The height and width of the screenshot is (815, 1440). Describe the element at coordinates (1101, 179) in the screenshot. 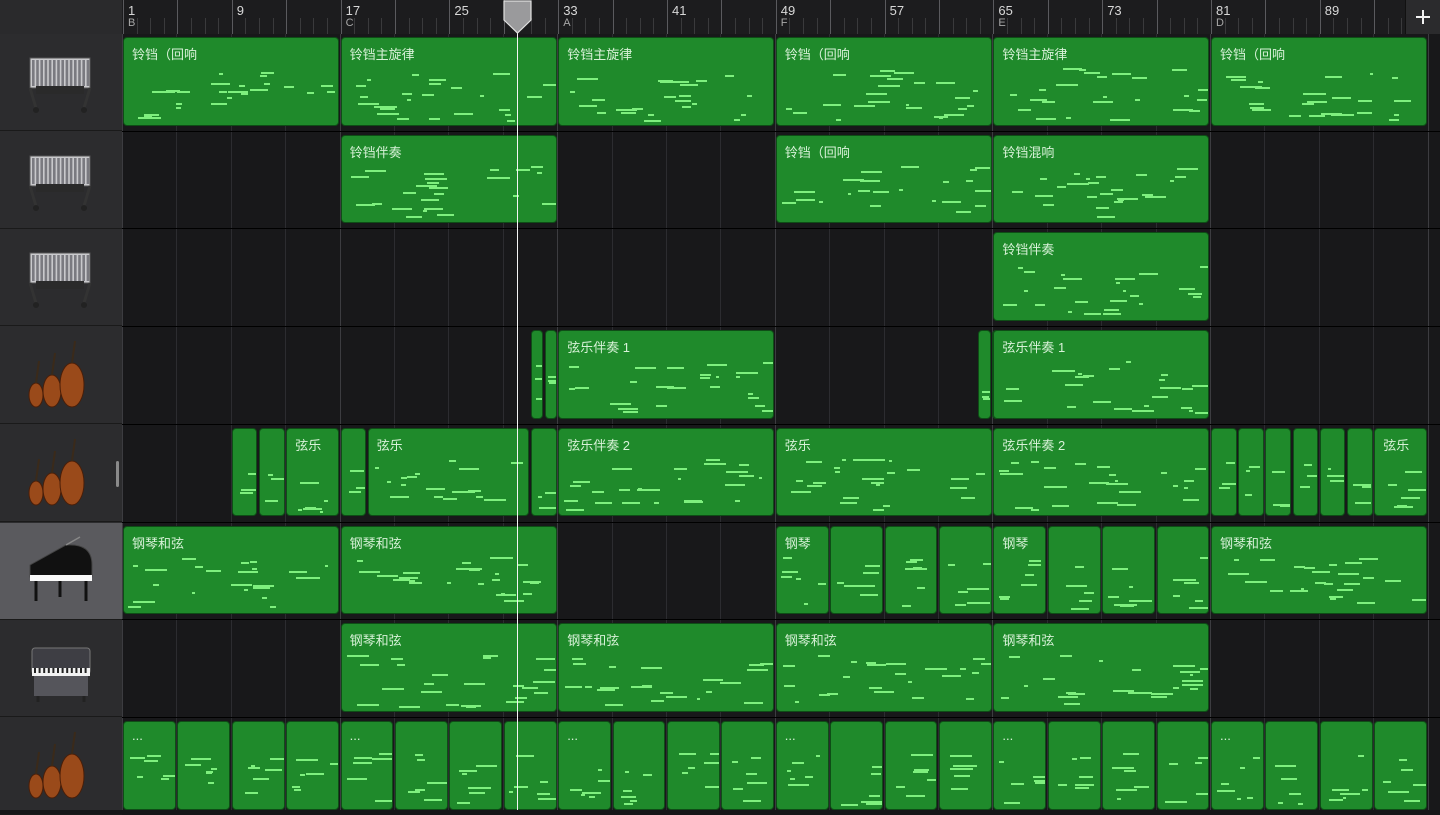

I see `midi-region: 铃铛混响` at that location.